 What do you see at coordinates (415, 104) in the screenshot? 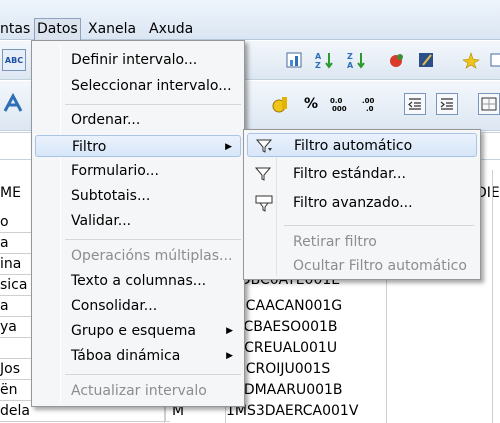
I see `decrease-indent-icon` at bounding box center [415, 104].